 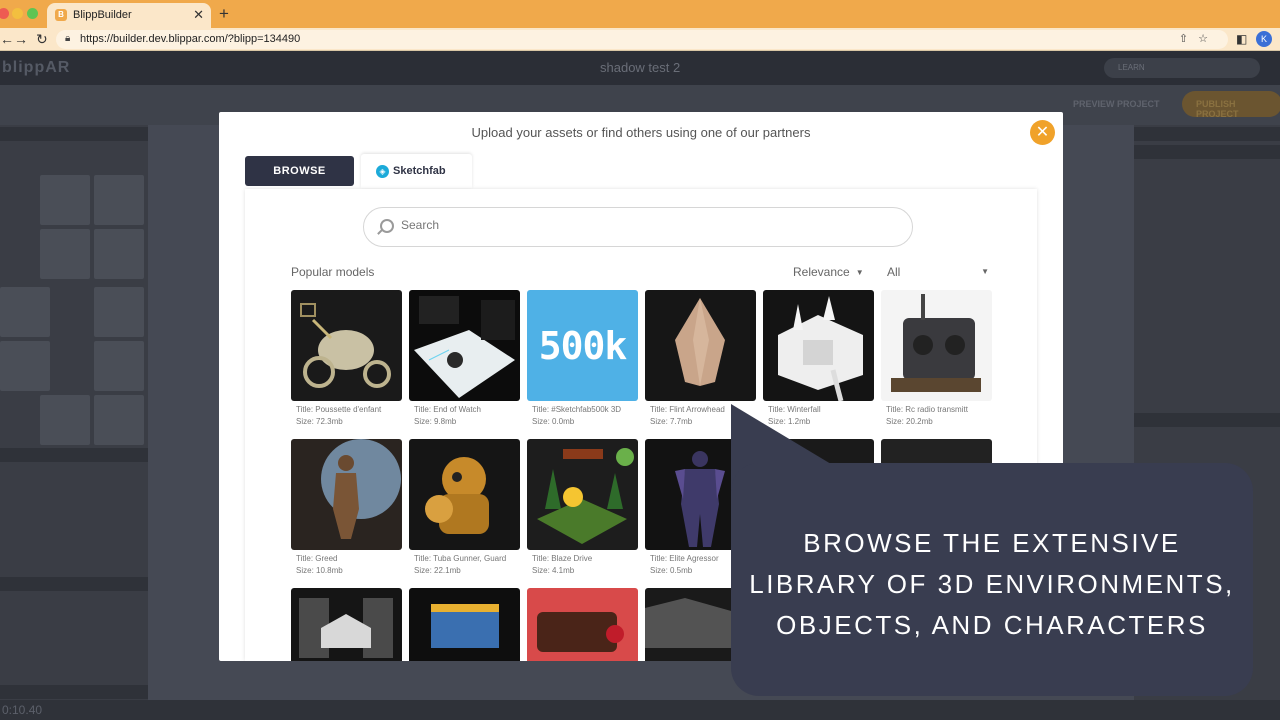 What do you see at coordinates (339, 409) in the screenshot?
I see `model-title: Title: Poussette d'enfant` at bounding box center [339, 409].